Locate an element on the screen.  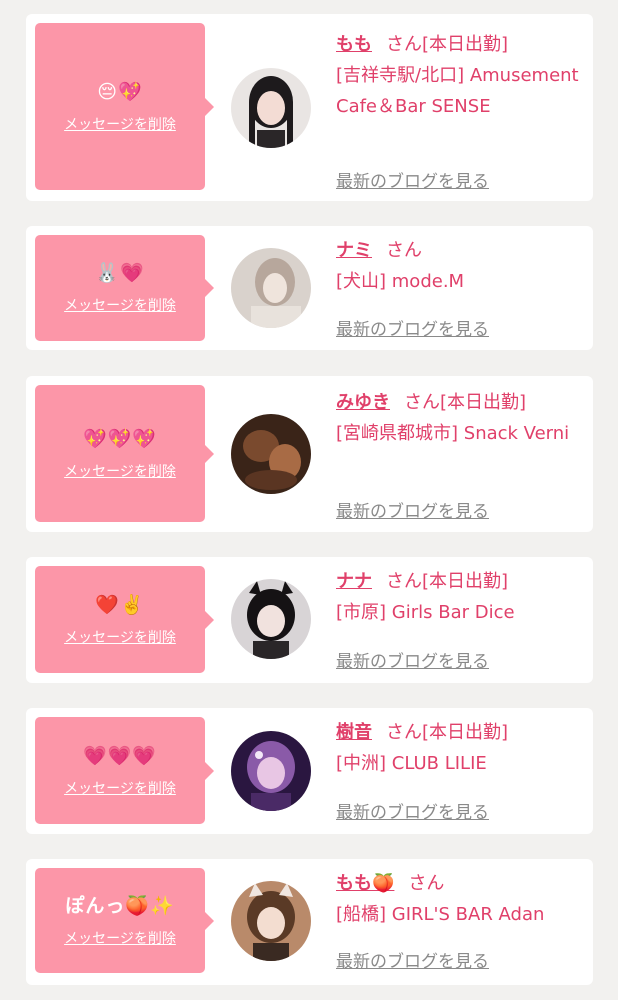
message-text: ❤️✌️ is located at coordinates (120, 604).